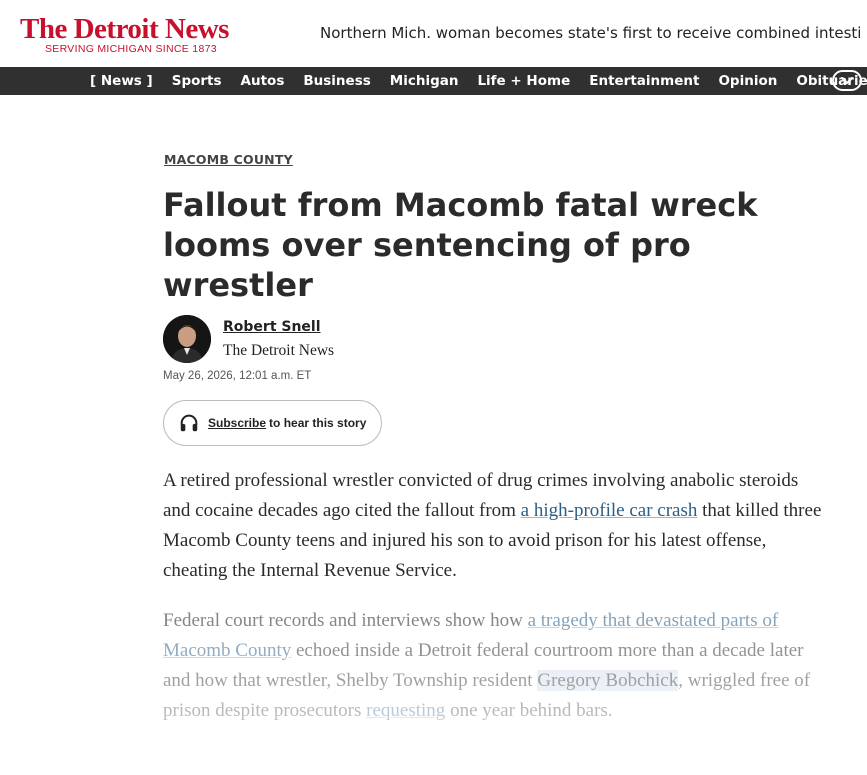  I want to click on headphones-icon, so click(189, 423).